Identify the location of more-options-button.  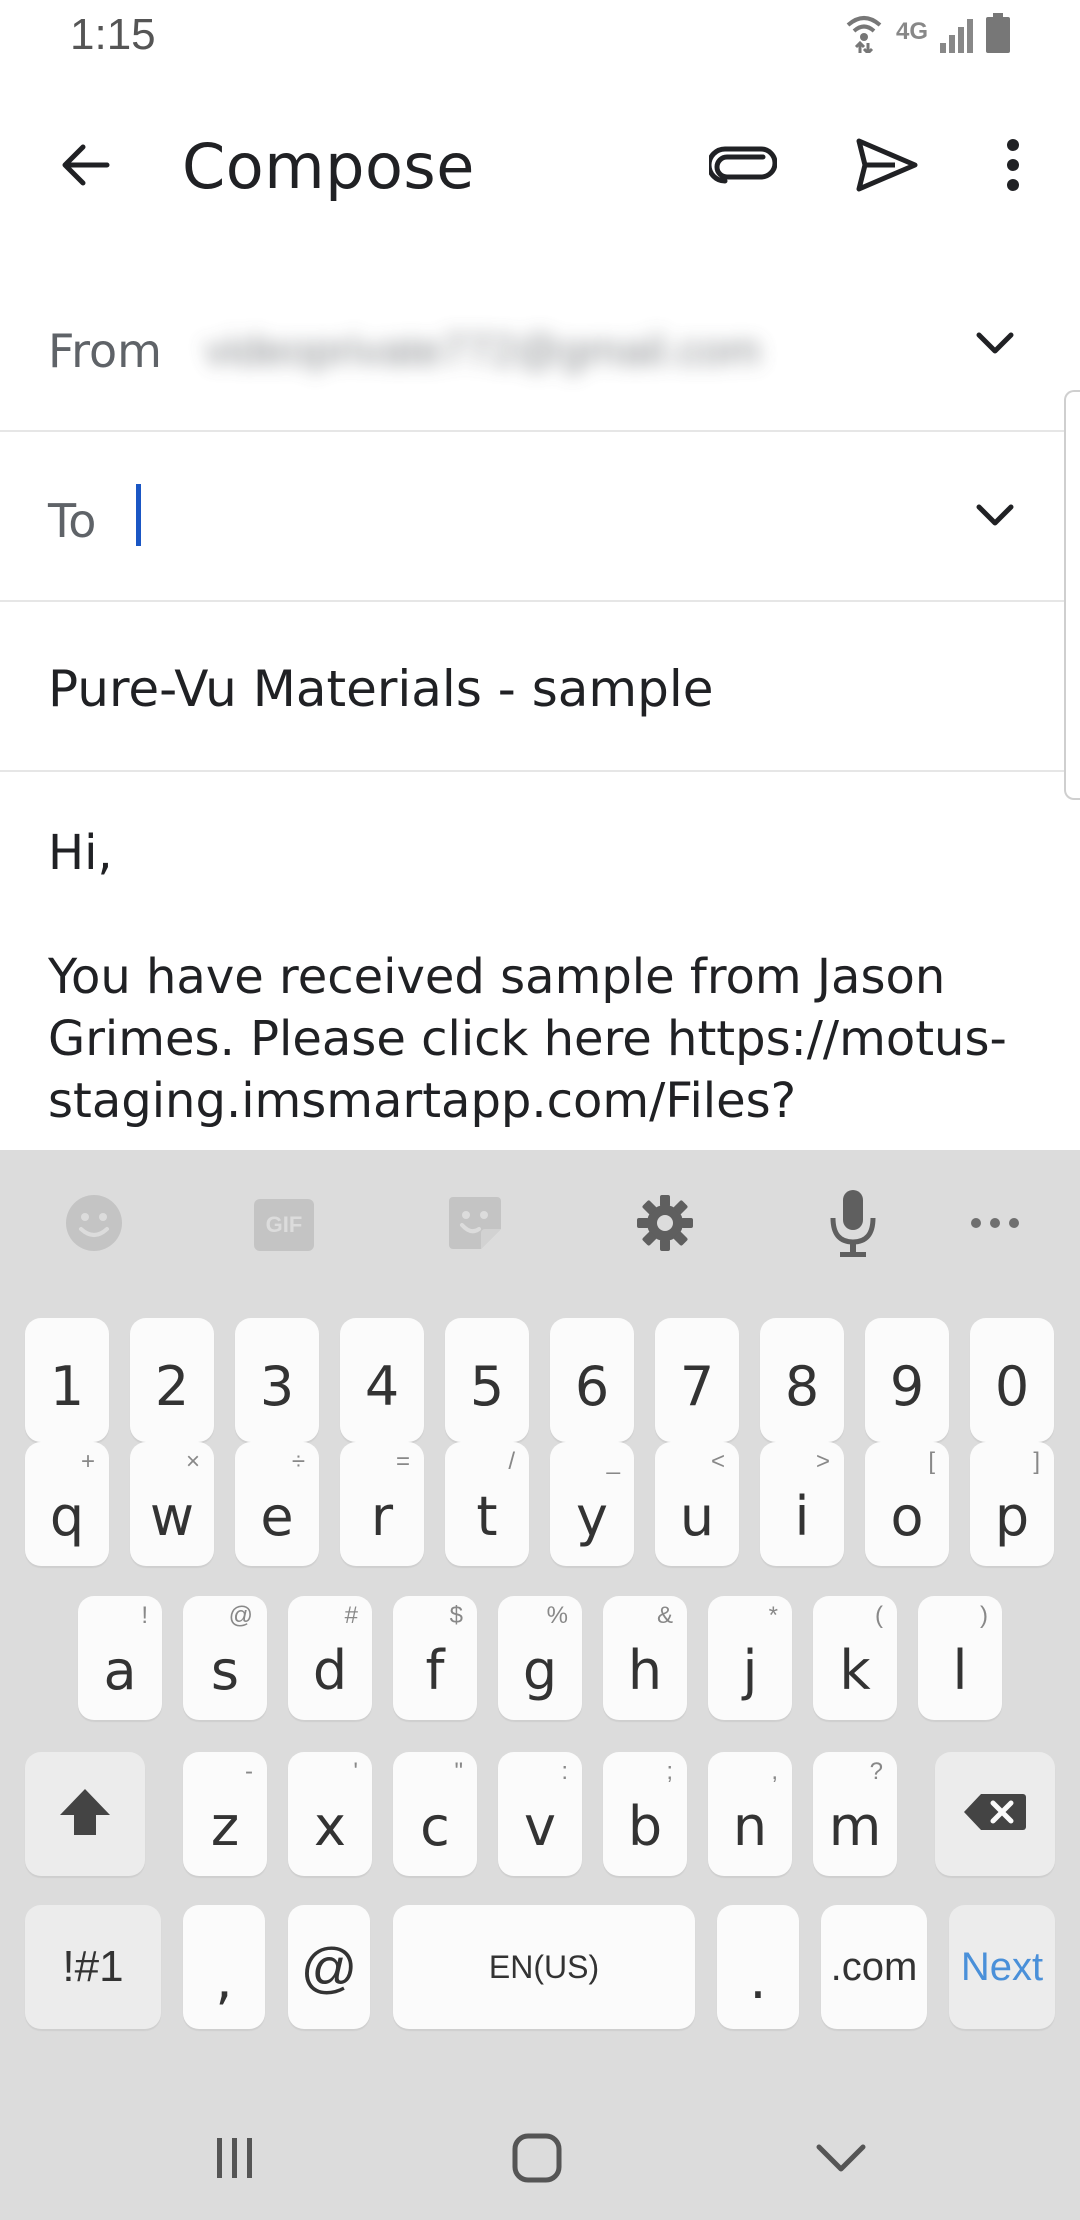
(1013, 167).